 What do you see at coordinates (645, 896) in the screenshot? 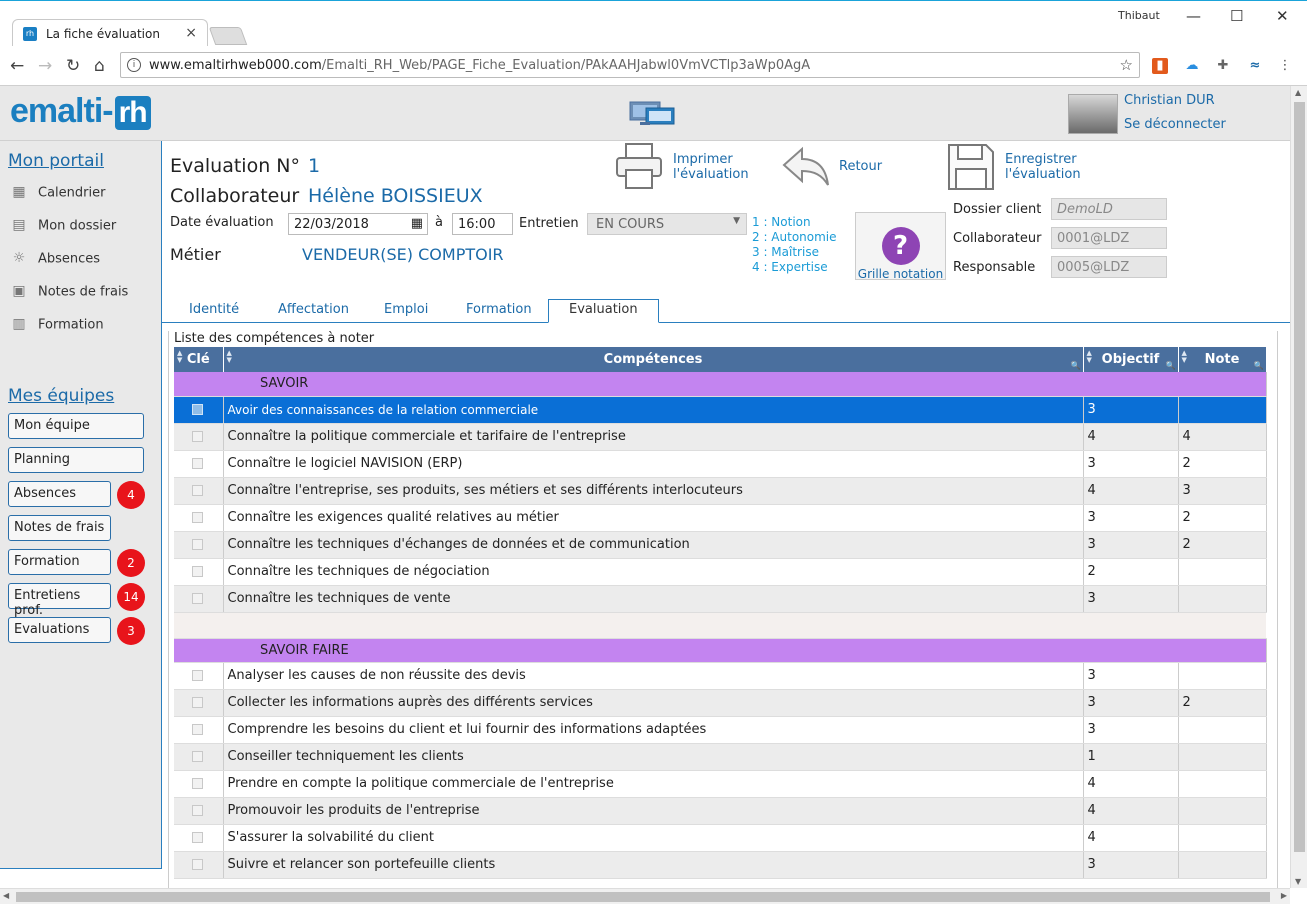
I see `horizontal-scrollbar: ◀ ▶` at bounding box center [645, 896].